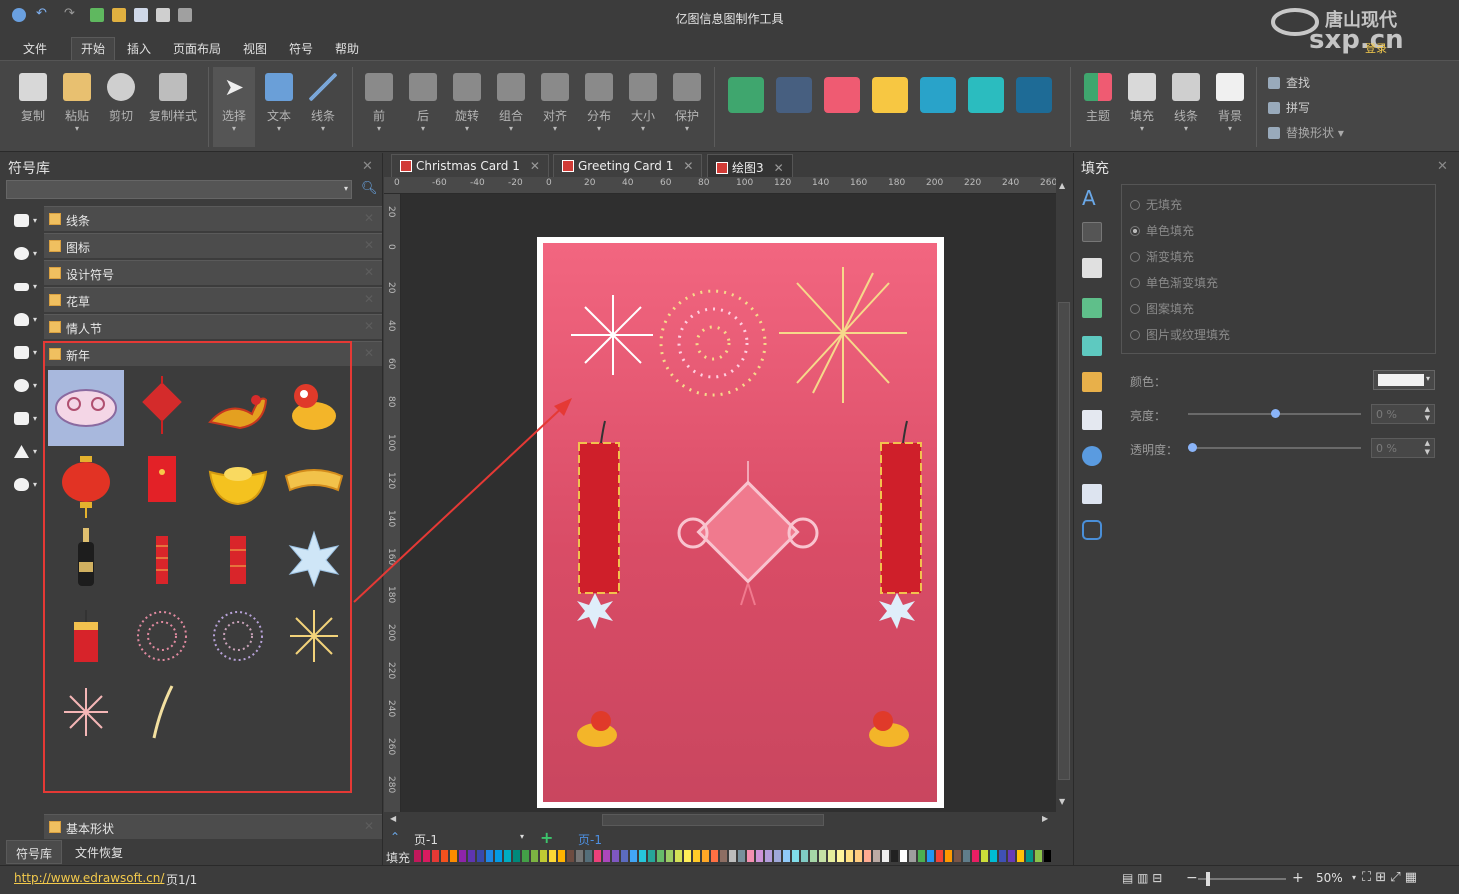 The height and width of the screenshot is (894, 1459). I want to click on category-design-symbols: 设计符号 ✕, so click(213, 272).